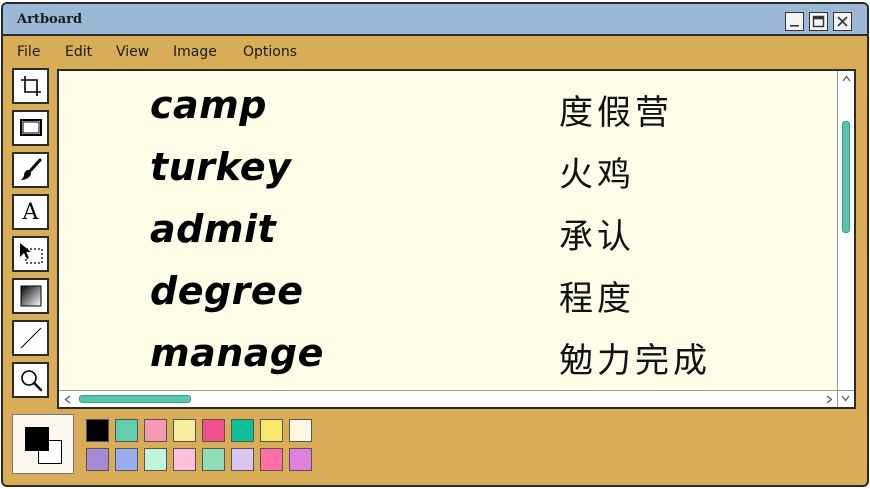  I want to click on color-palette, so click(434, 448).